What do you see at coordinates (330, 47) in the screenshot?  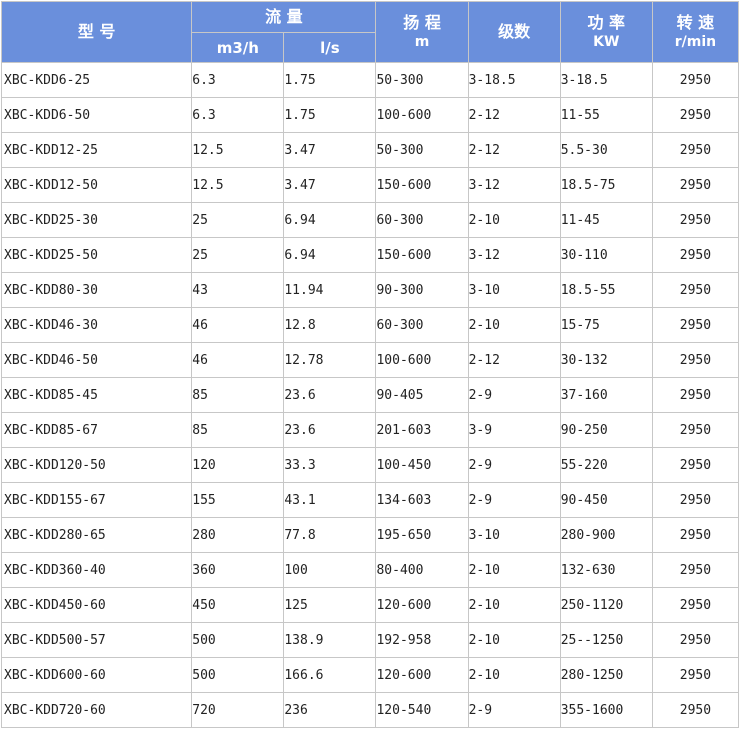 I see `header-flow-ls: l/s` at bounding box center [330, 47].